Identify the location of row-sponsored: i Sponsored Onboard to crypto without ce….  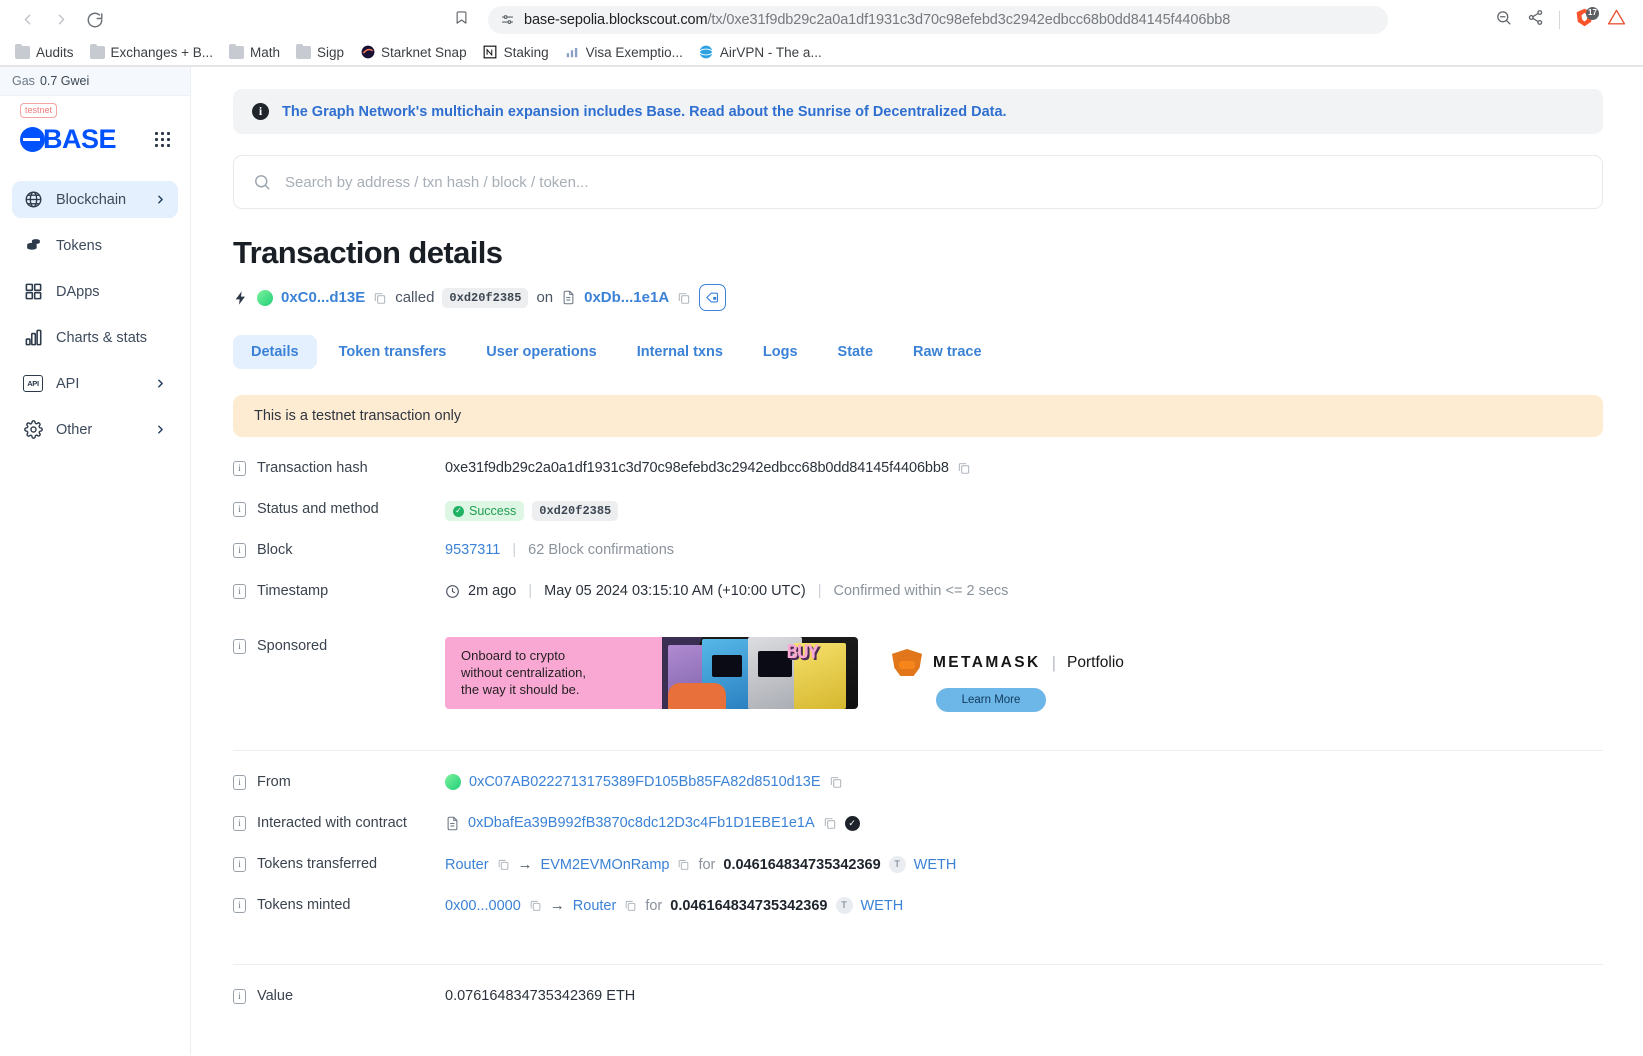
(918, 674).